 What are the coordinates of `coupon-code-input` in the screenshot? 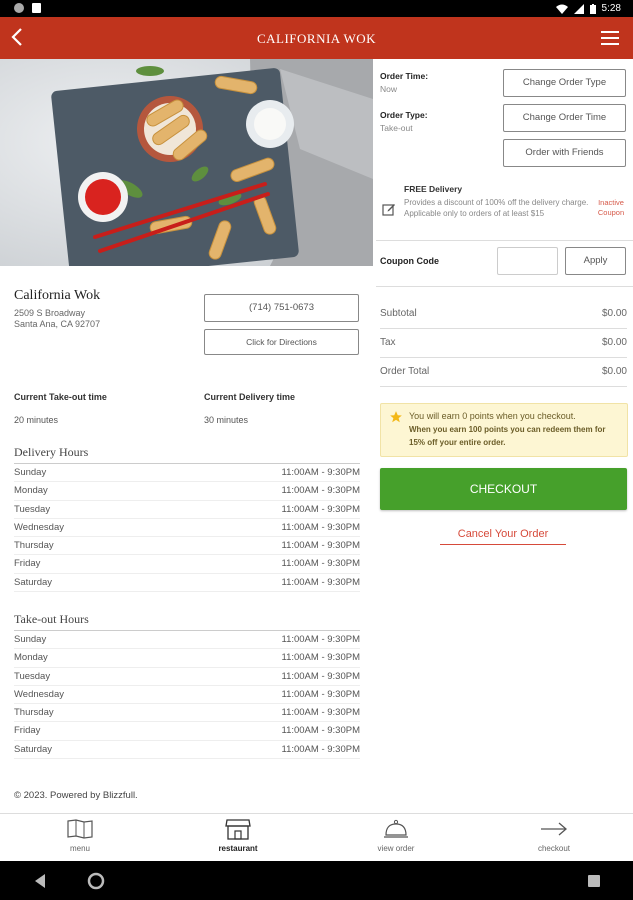 It's located at (527, 261).